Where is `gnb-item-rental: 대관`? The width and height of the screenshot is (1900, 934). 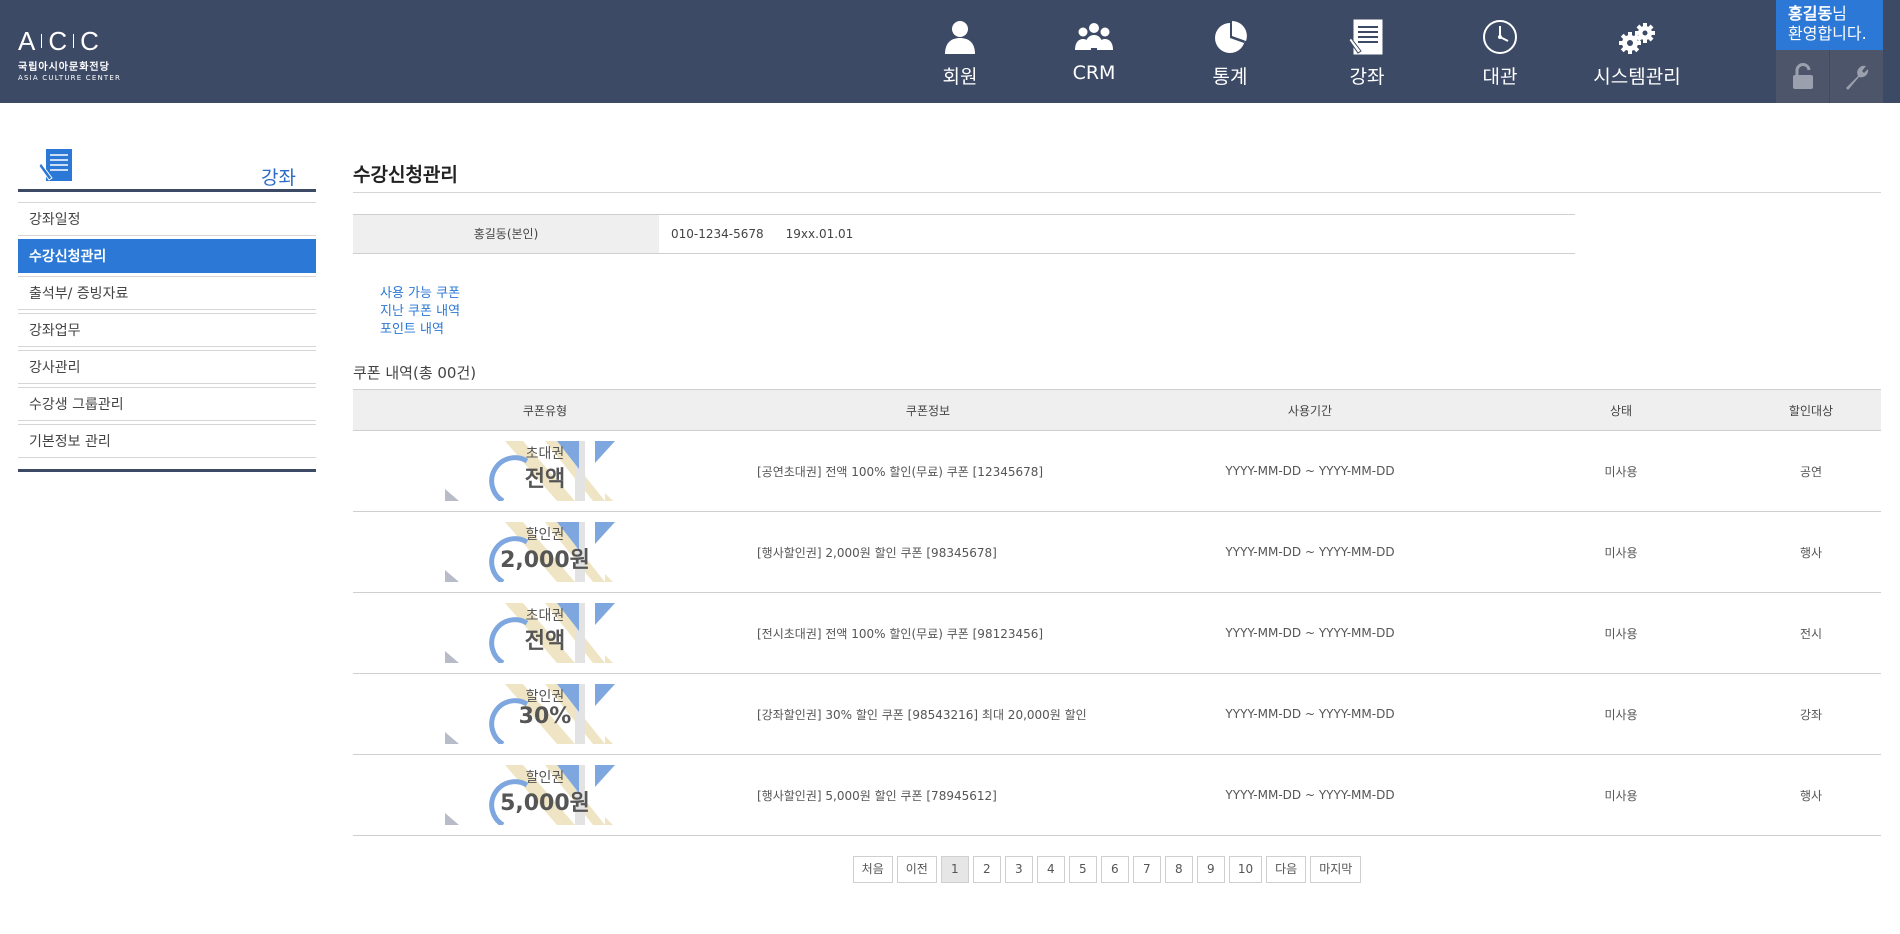 gnb-item-rental: 대관 is located at coordinates (1500, 53).